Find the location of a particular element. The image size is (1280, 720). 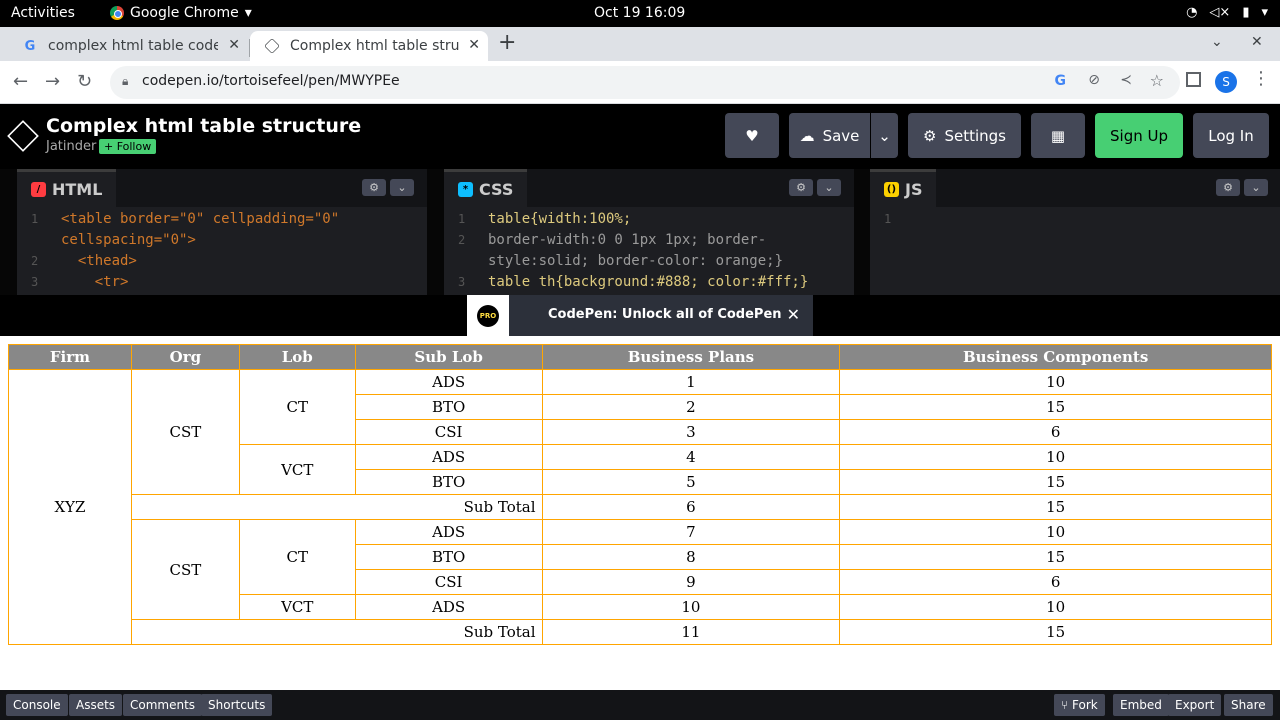

settings-button: ⚙ Settings is located at coordinates (964, 135).